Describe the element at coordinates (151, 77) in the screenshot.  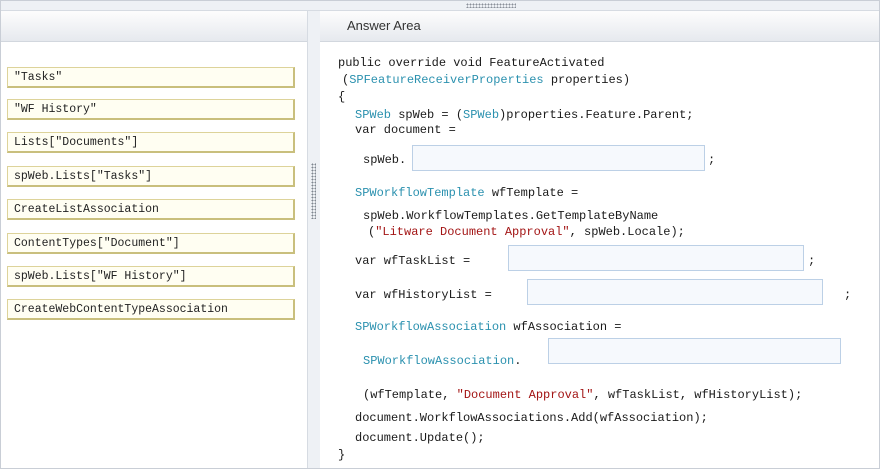
I see `option-tasks-string: "Tasks"` at that location.